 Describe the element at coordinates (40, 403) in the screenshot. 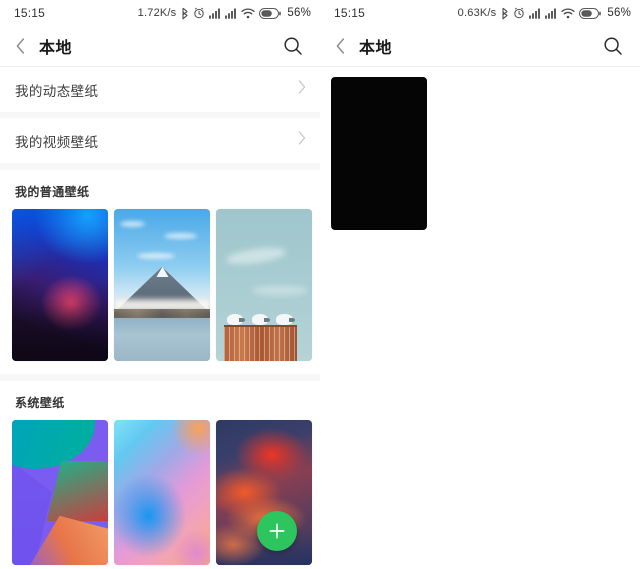

I see `section-title: 系统壁纸` at that location.